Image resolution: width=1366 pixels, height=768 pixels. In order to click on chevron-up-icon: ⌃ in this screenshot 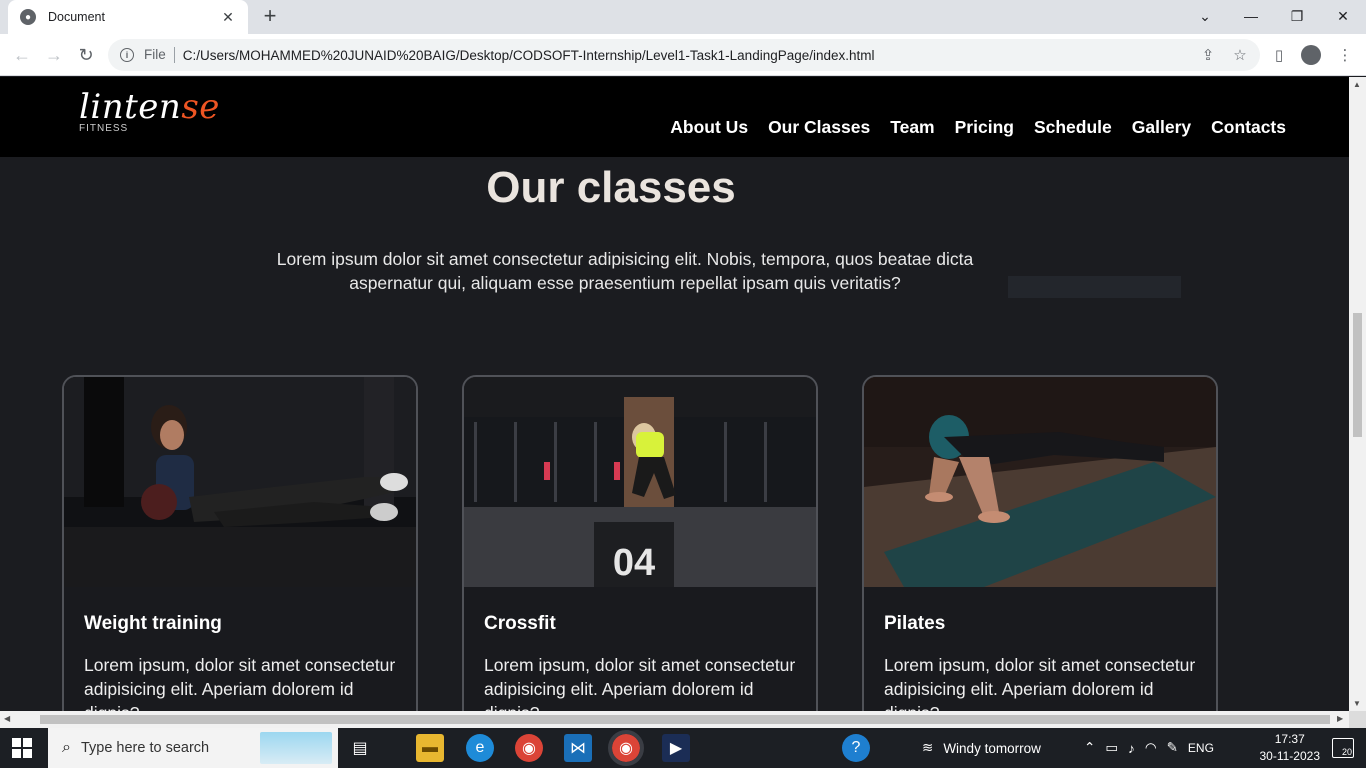, I will do `click(1089, 748)`.